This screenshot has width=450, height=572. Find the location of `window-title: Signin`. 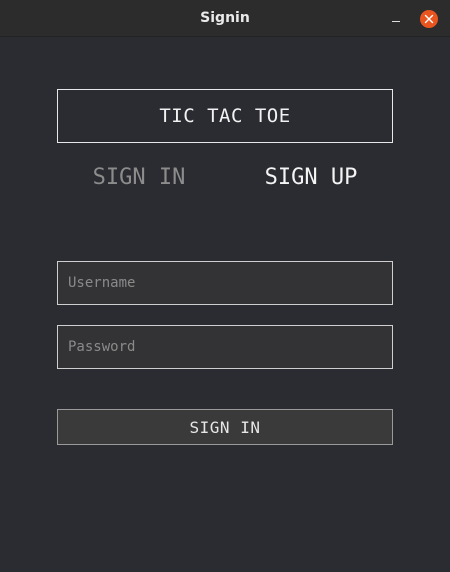

window-title: Signin is located at coordinates (225, 18).